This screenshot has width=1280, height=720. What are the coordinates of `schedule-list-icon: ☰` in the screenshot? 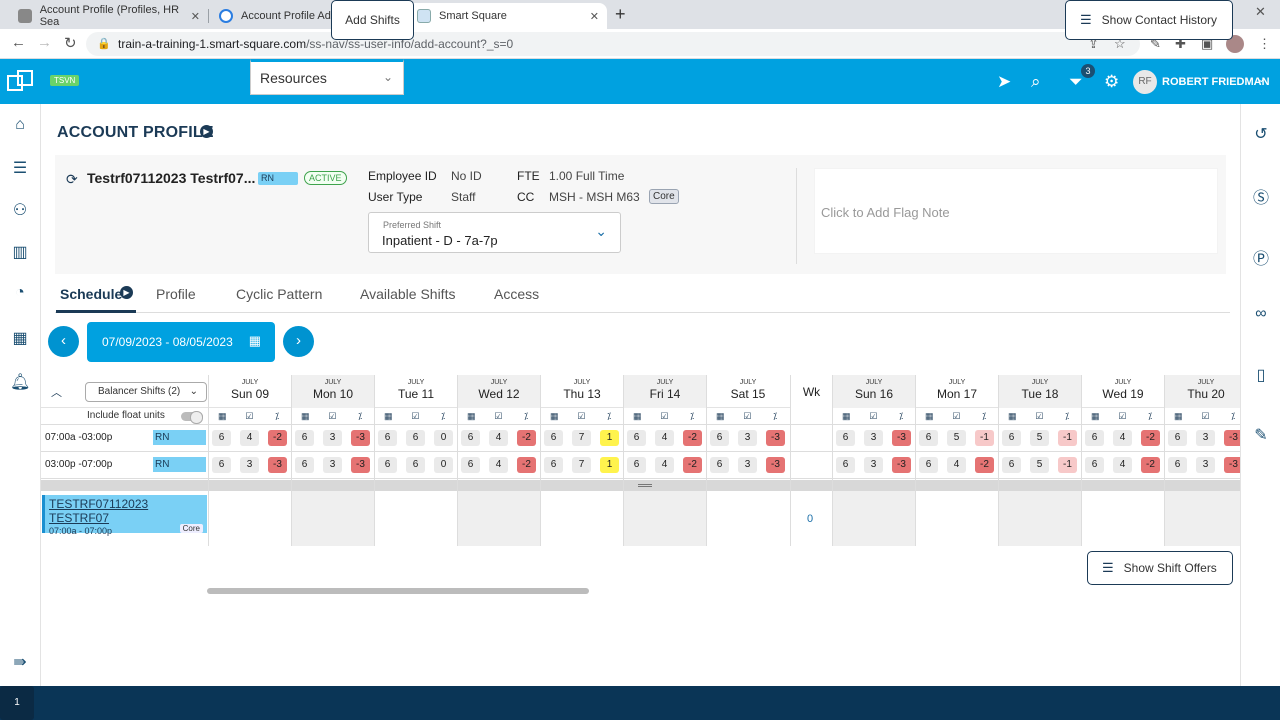 It's located at (20, 168).